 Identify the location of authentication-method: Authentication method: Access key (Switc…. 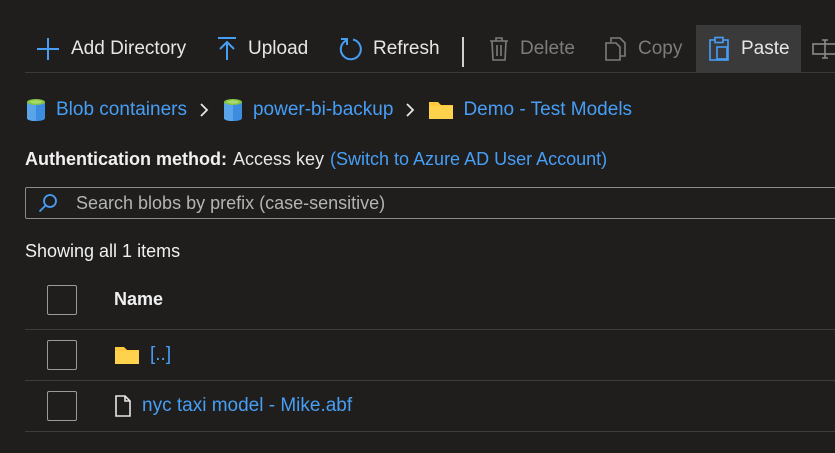
(316, 159).